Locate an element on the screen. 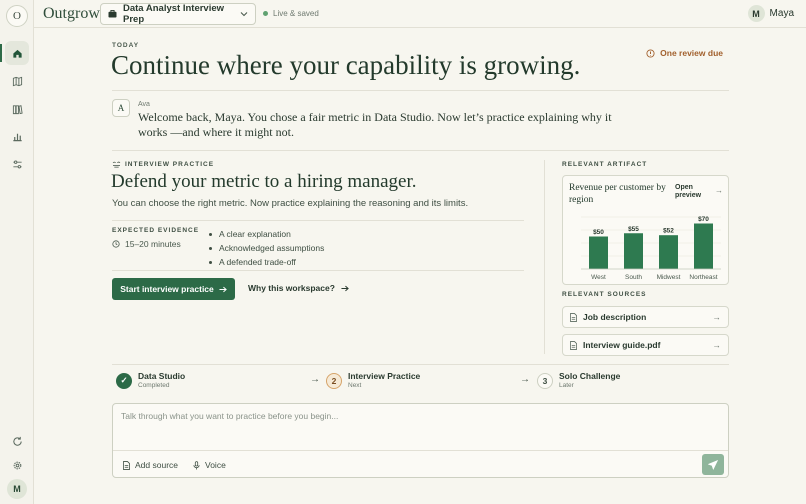 This screenshot has width=806, height=504. step-title: Solo Challenge is located at coordinates (590, 376).